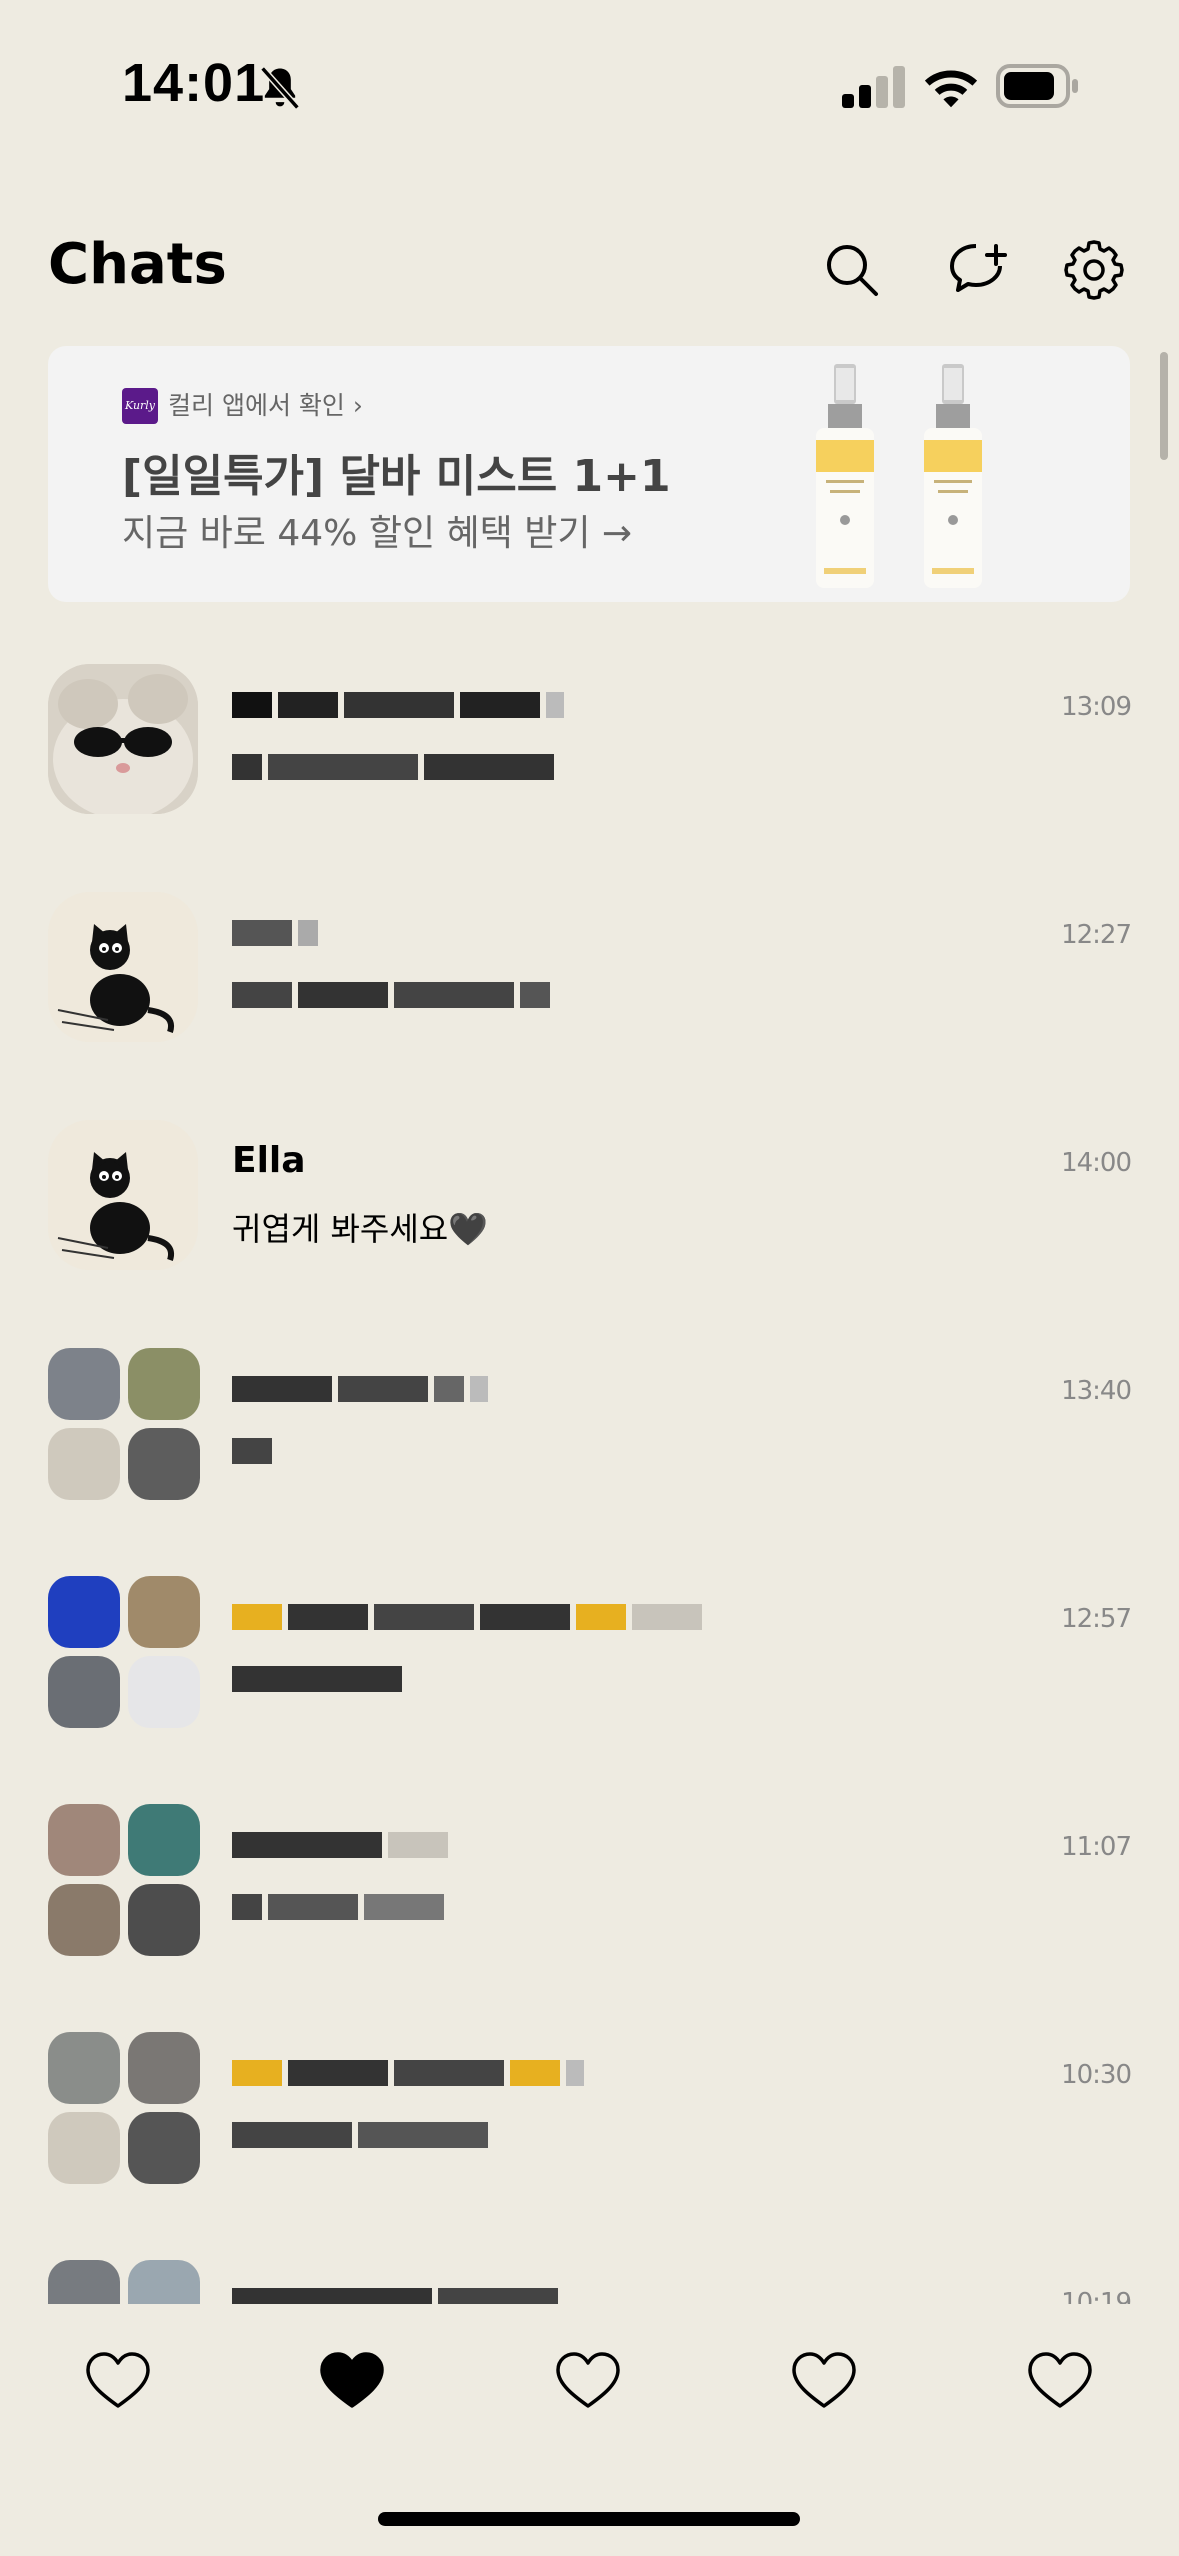 This screenshot has height=2556, width=1179. I want to click on ad-source-link: 컬리 앱에서 확인 ›, so click(265, 406).